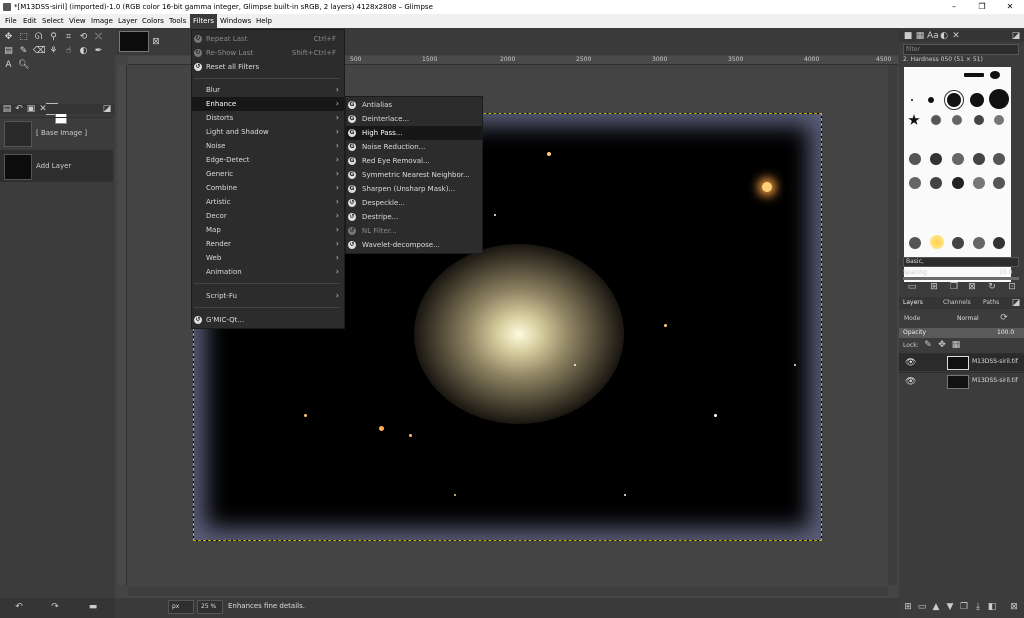 The height and width of the screenshot is (618, 1024). I want to click on rotate-tool-icon: ⟲, so click(83, 37).